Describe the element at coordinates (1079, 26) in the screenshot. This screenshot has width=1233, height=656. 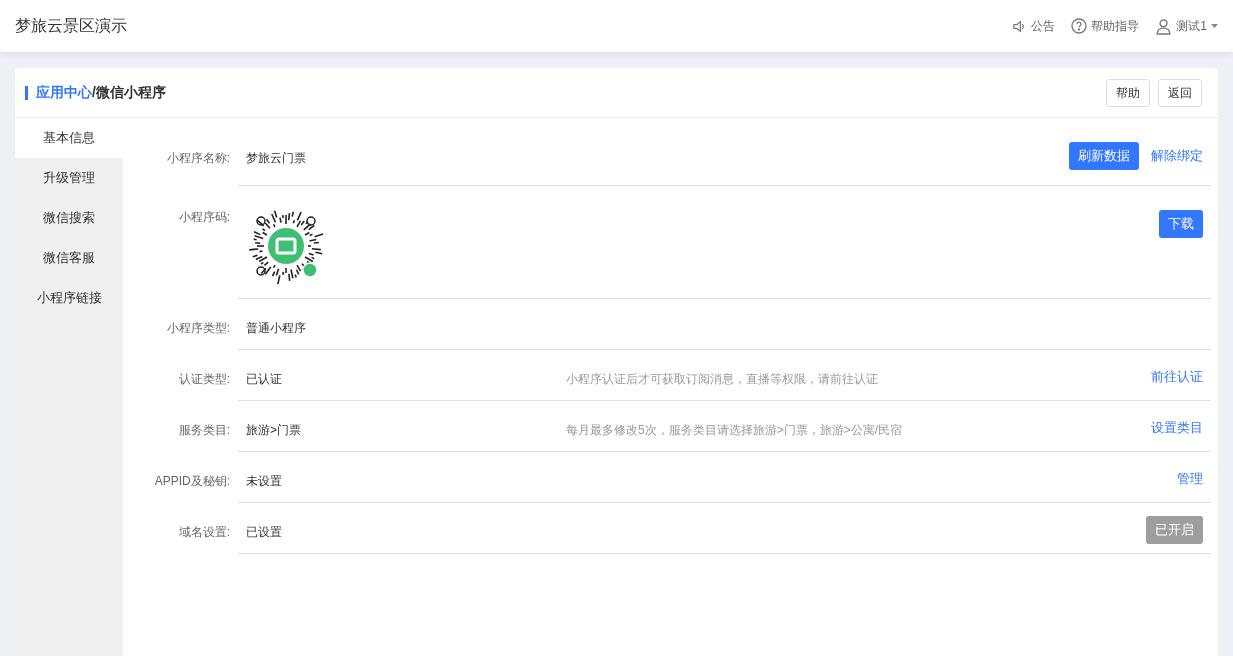
I see `help-icon` at that location.